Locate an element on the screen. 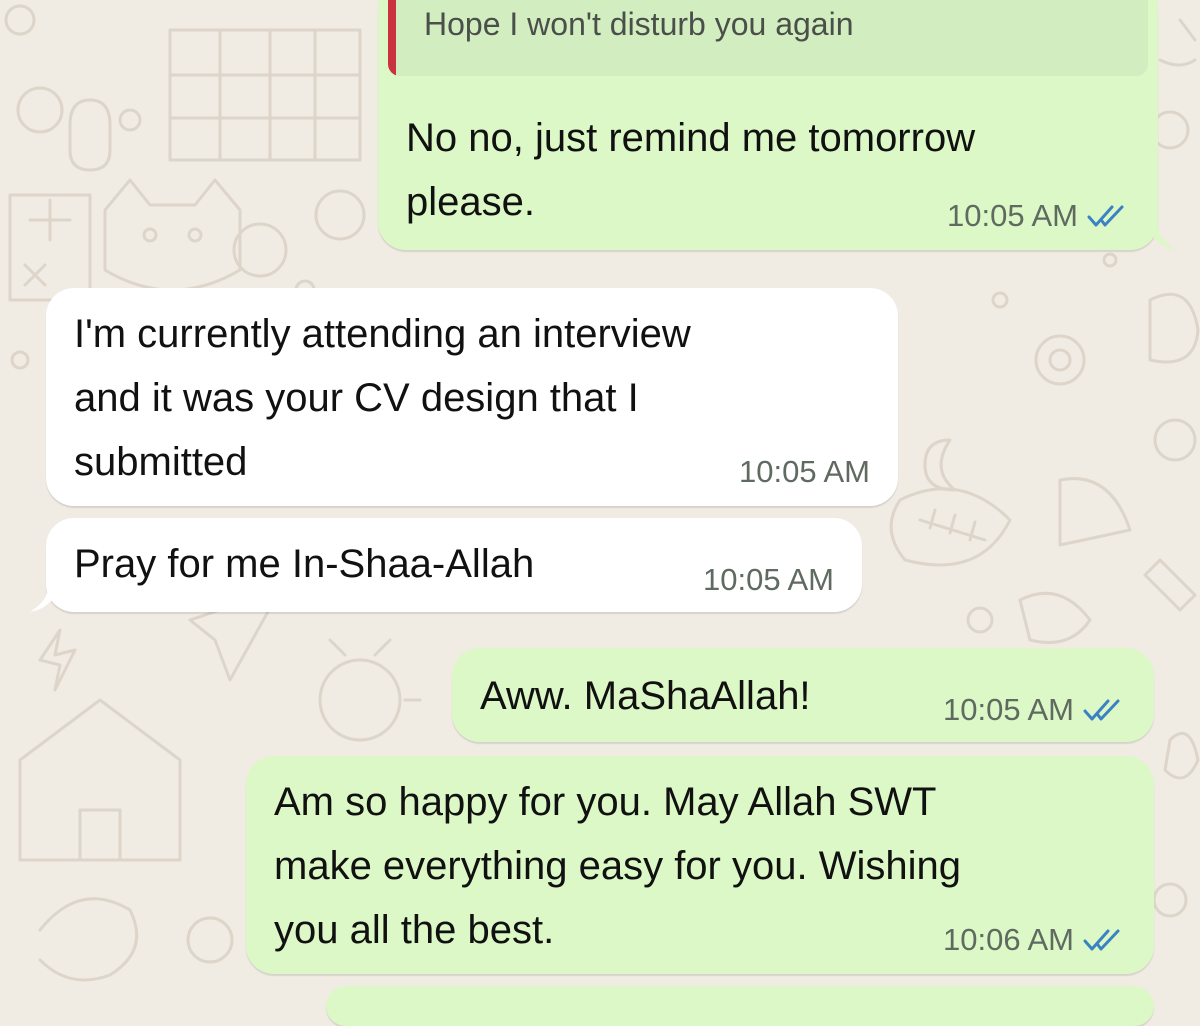 The image size is (1200, 1026). outgoing-bubble-tail is located at coordinates (1162, 238).